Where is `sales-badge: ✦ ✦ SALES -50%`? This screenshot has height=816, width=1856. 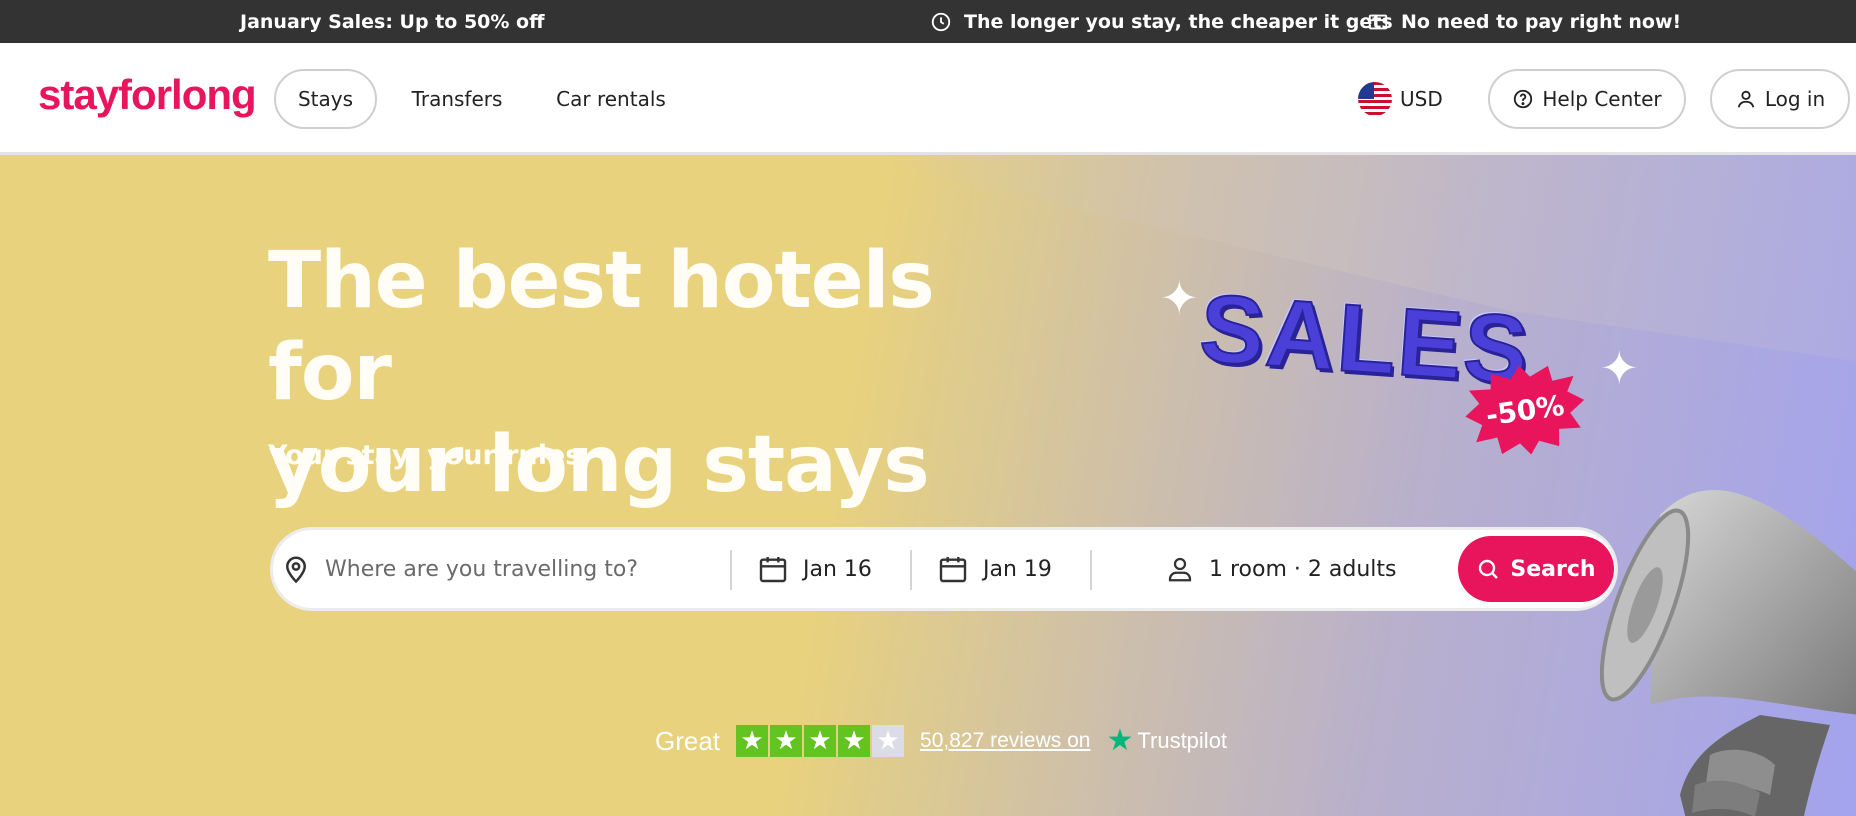 sales-badge: ✦ ✦ SALES -50% is located at coordinates (1410, 363).